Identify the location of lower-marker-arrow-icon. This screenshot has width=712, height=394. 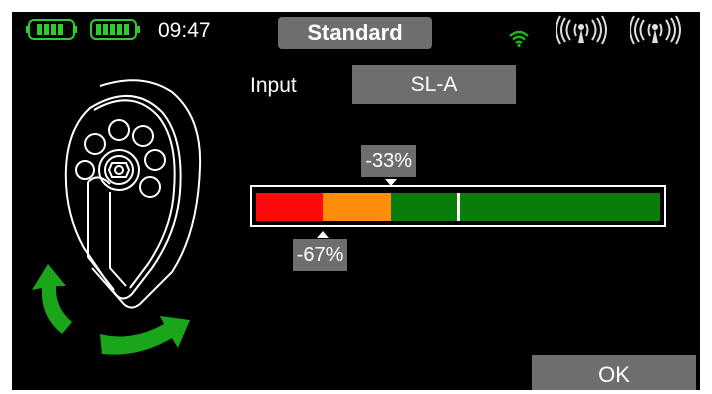
(322, 234).